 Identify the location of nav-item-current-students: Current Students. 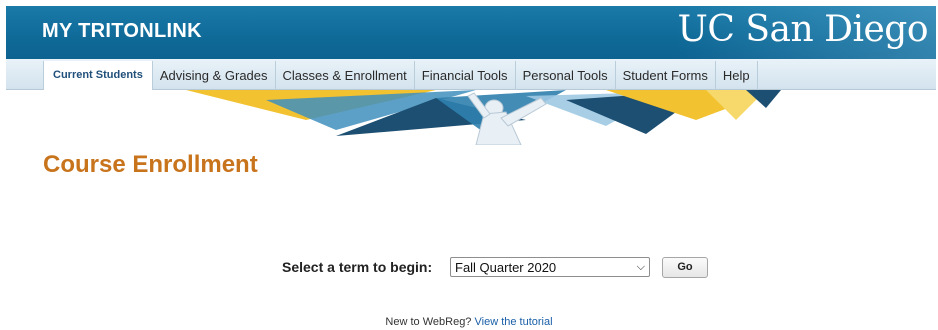
(98, 75).